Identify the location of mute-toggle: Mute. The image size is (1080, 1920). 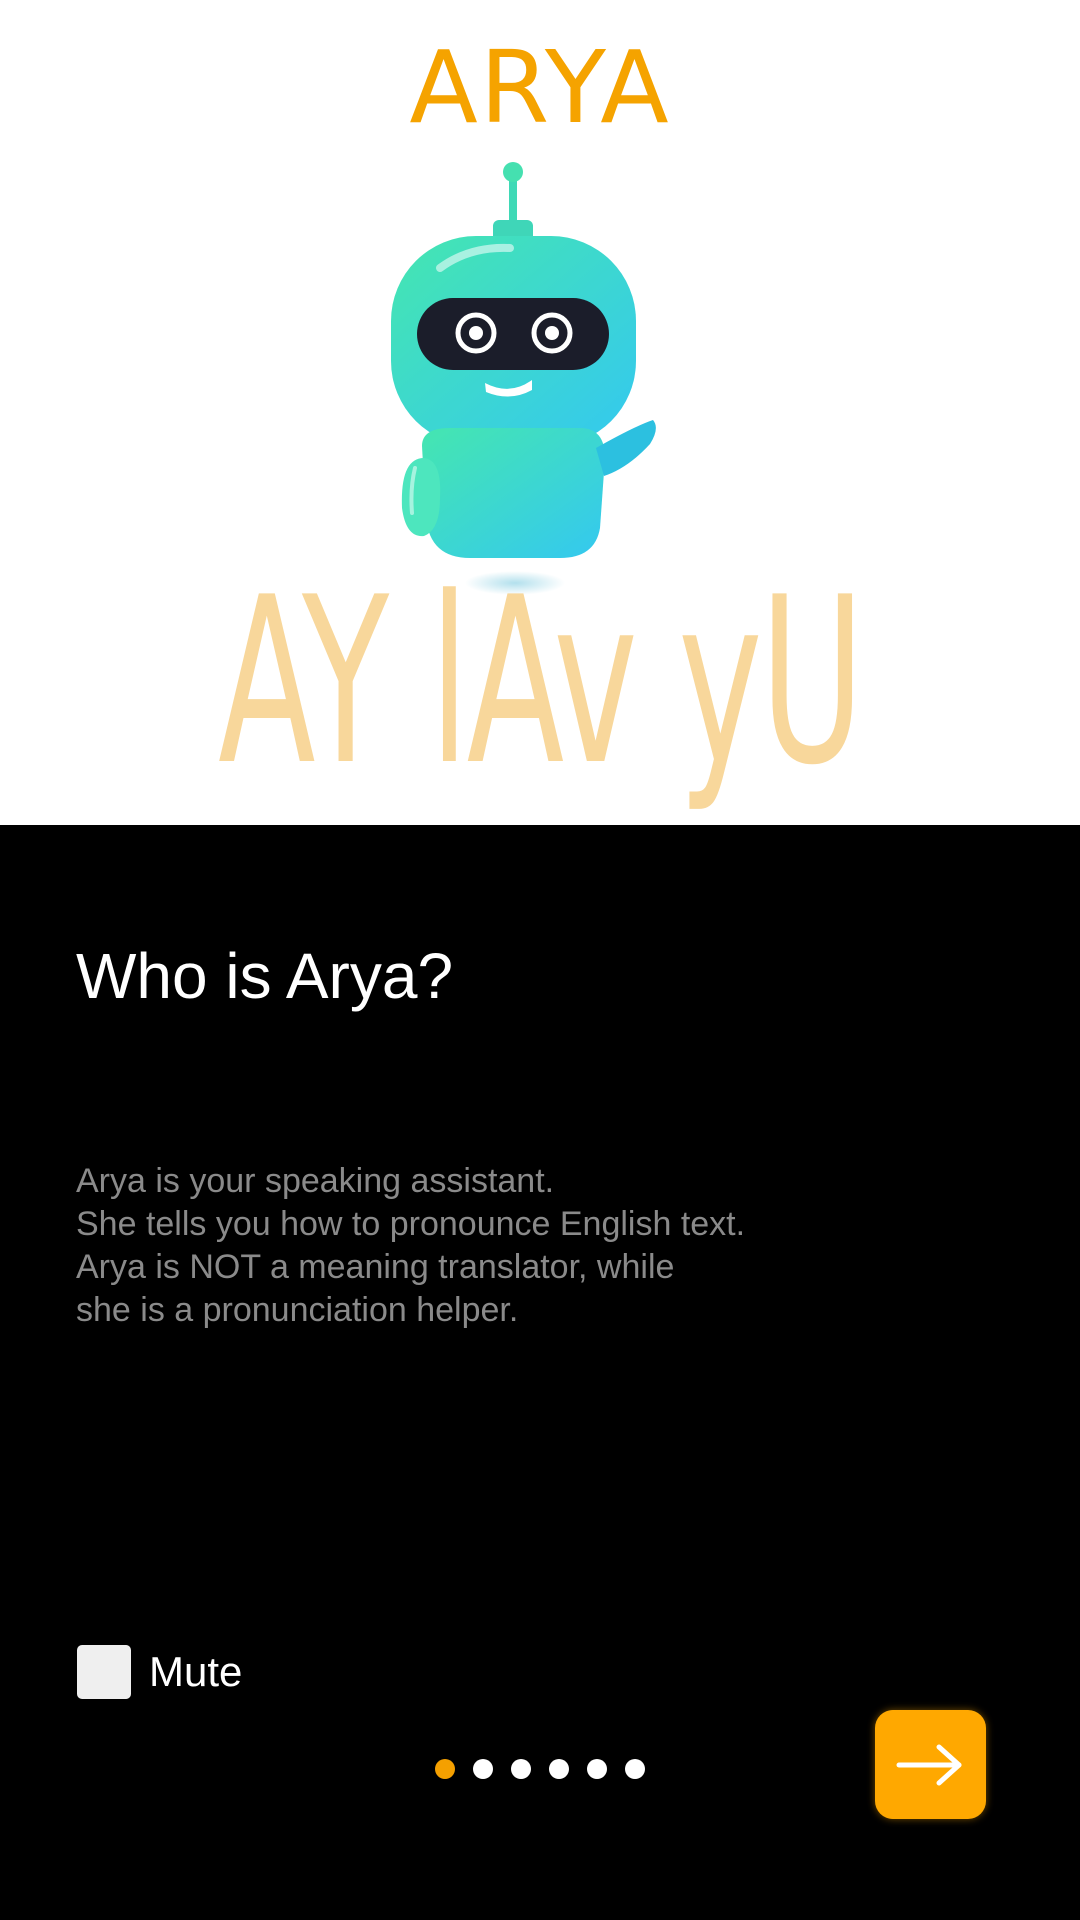
(159, 1672).